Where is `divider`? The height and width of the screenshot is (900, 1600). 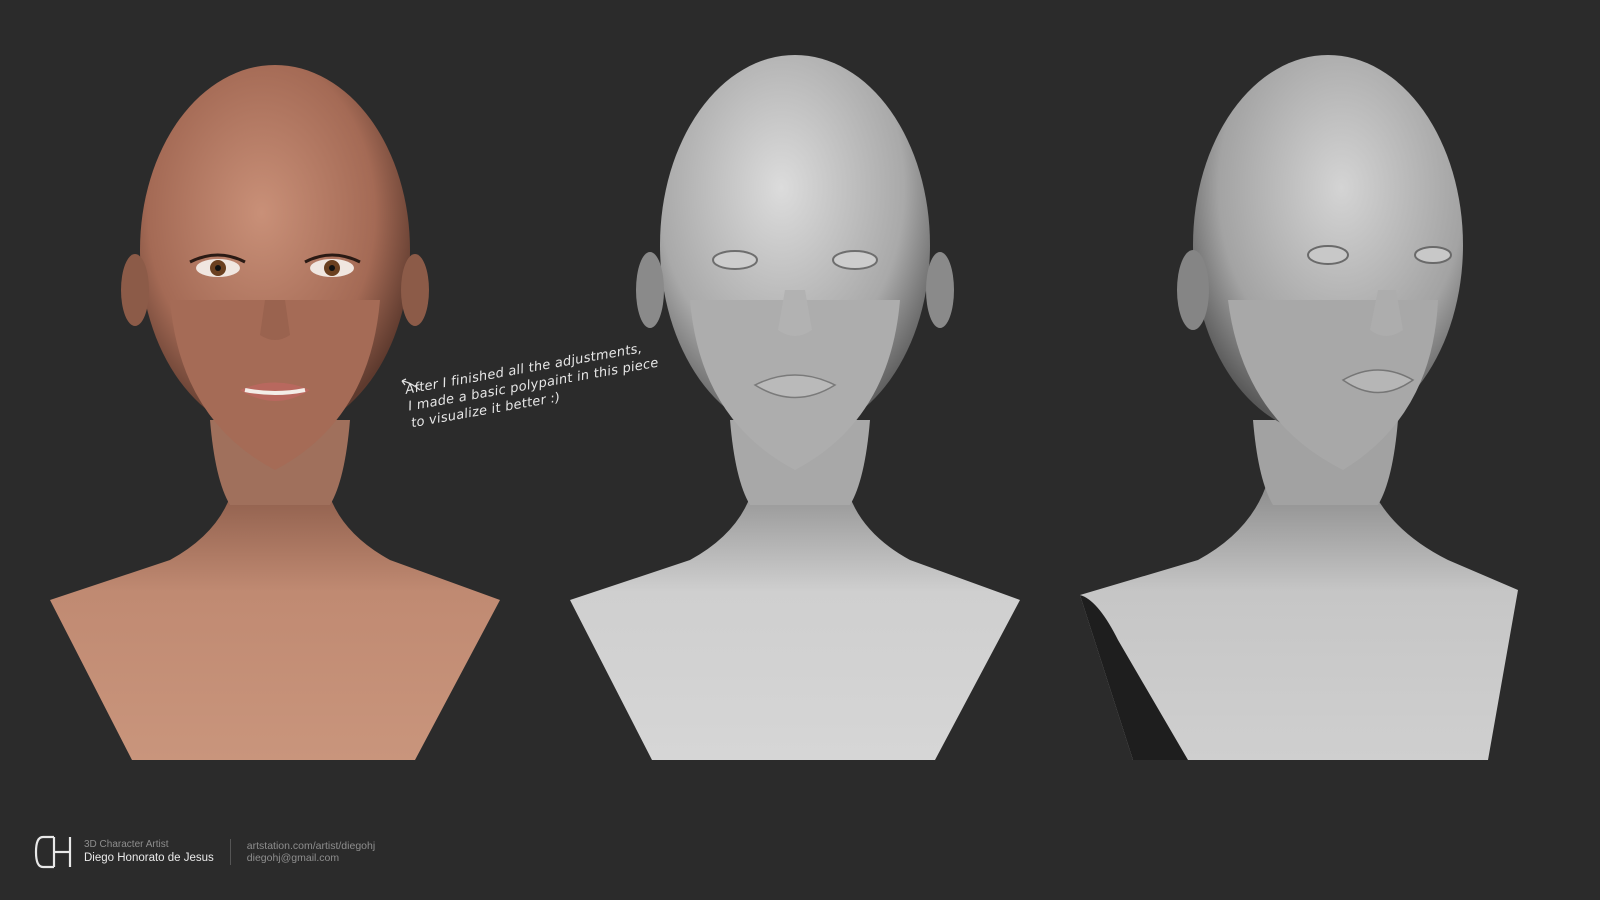
divider is located at coordinates (230, 852).